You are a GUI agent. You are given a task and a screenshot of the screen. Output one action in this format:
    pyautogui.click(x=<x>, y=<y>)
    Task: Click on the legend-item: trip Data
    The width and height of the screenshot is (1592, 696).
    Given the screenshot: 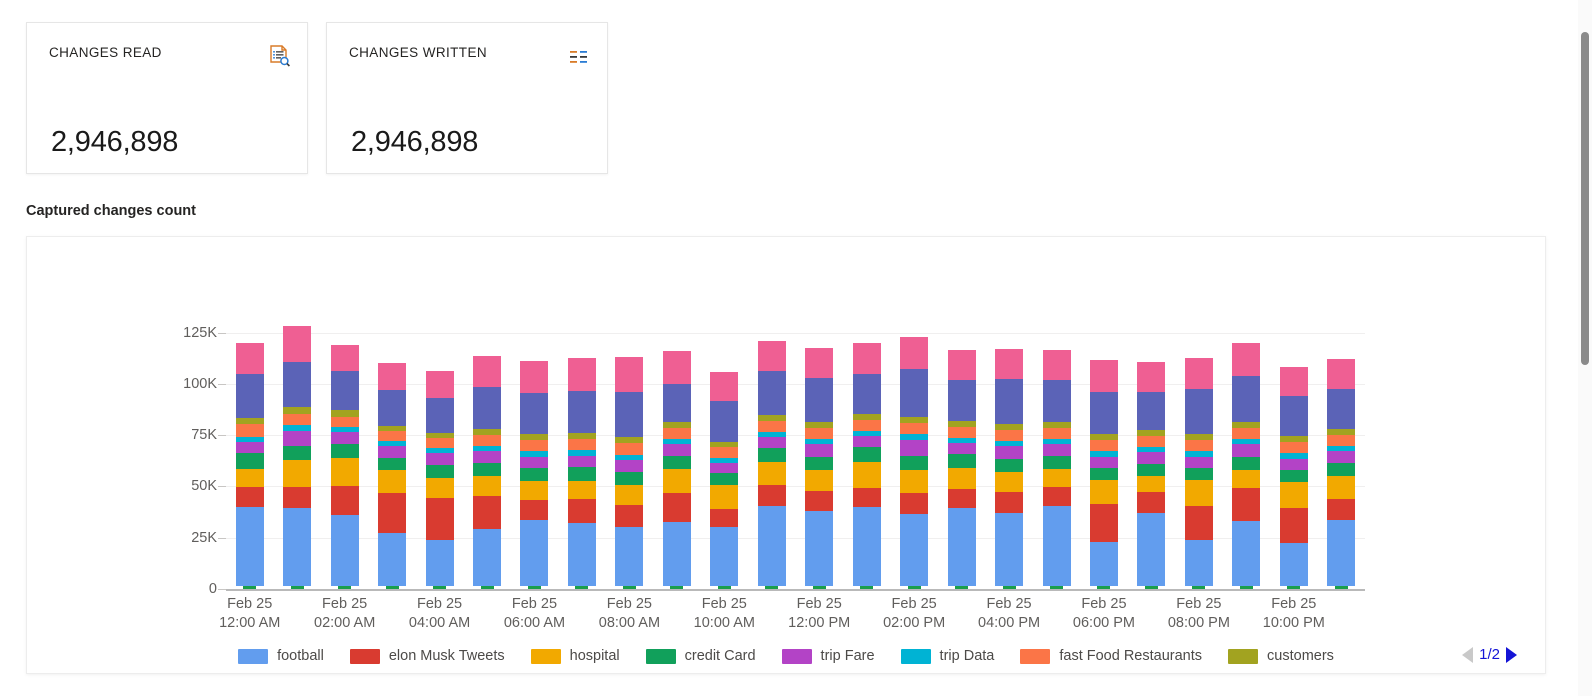 What is the action you would take?
    pyautogui.click(x=947, y=656)
    